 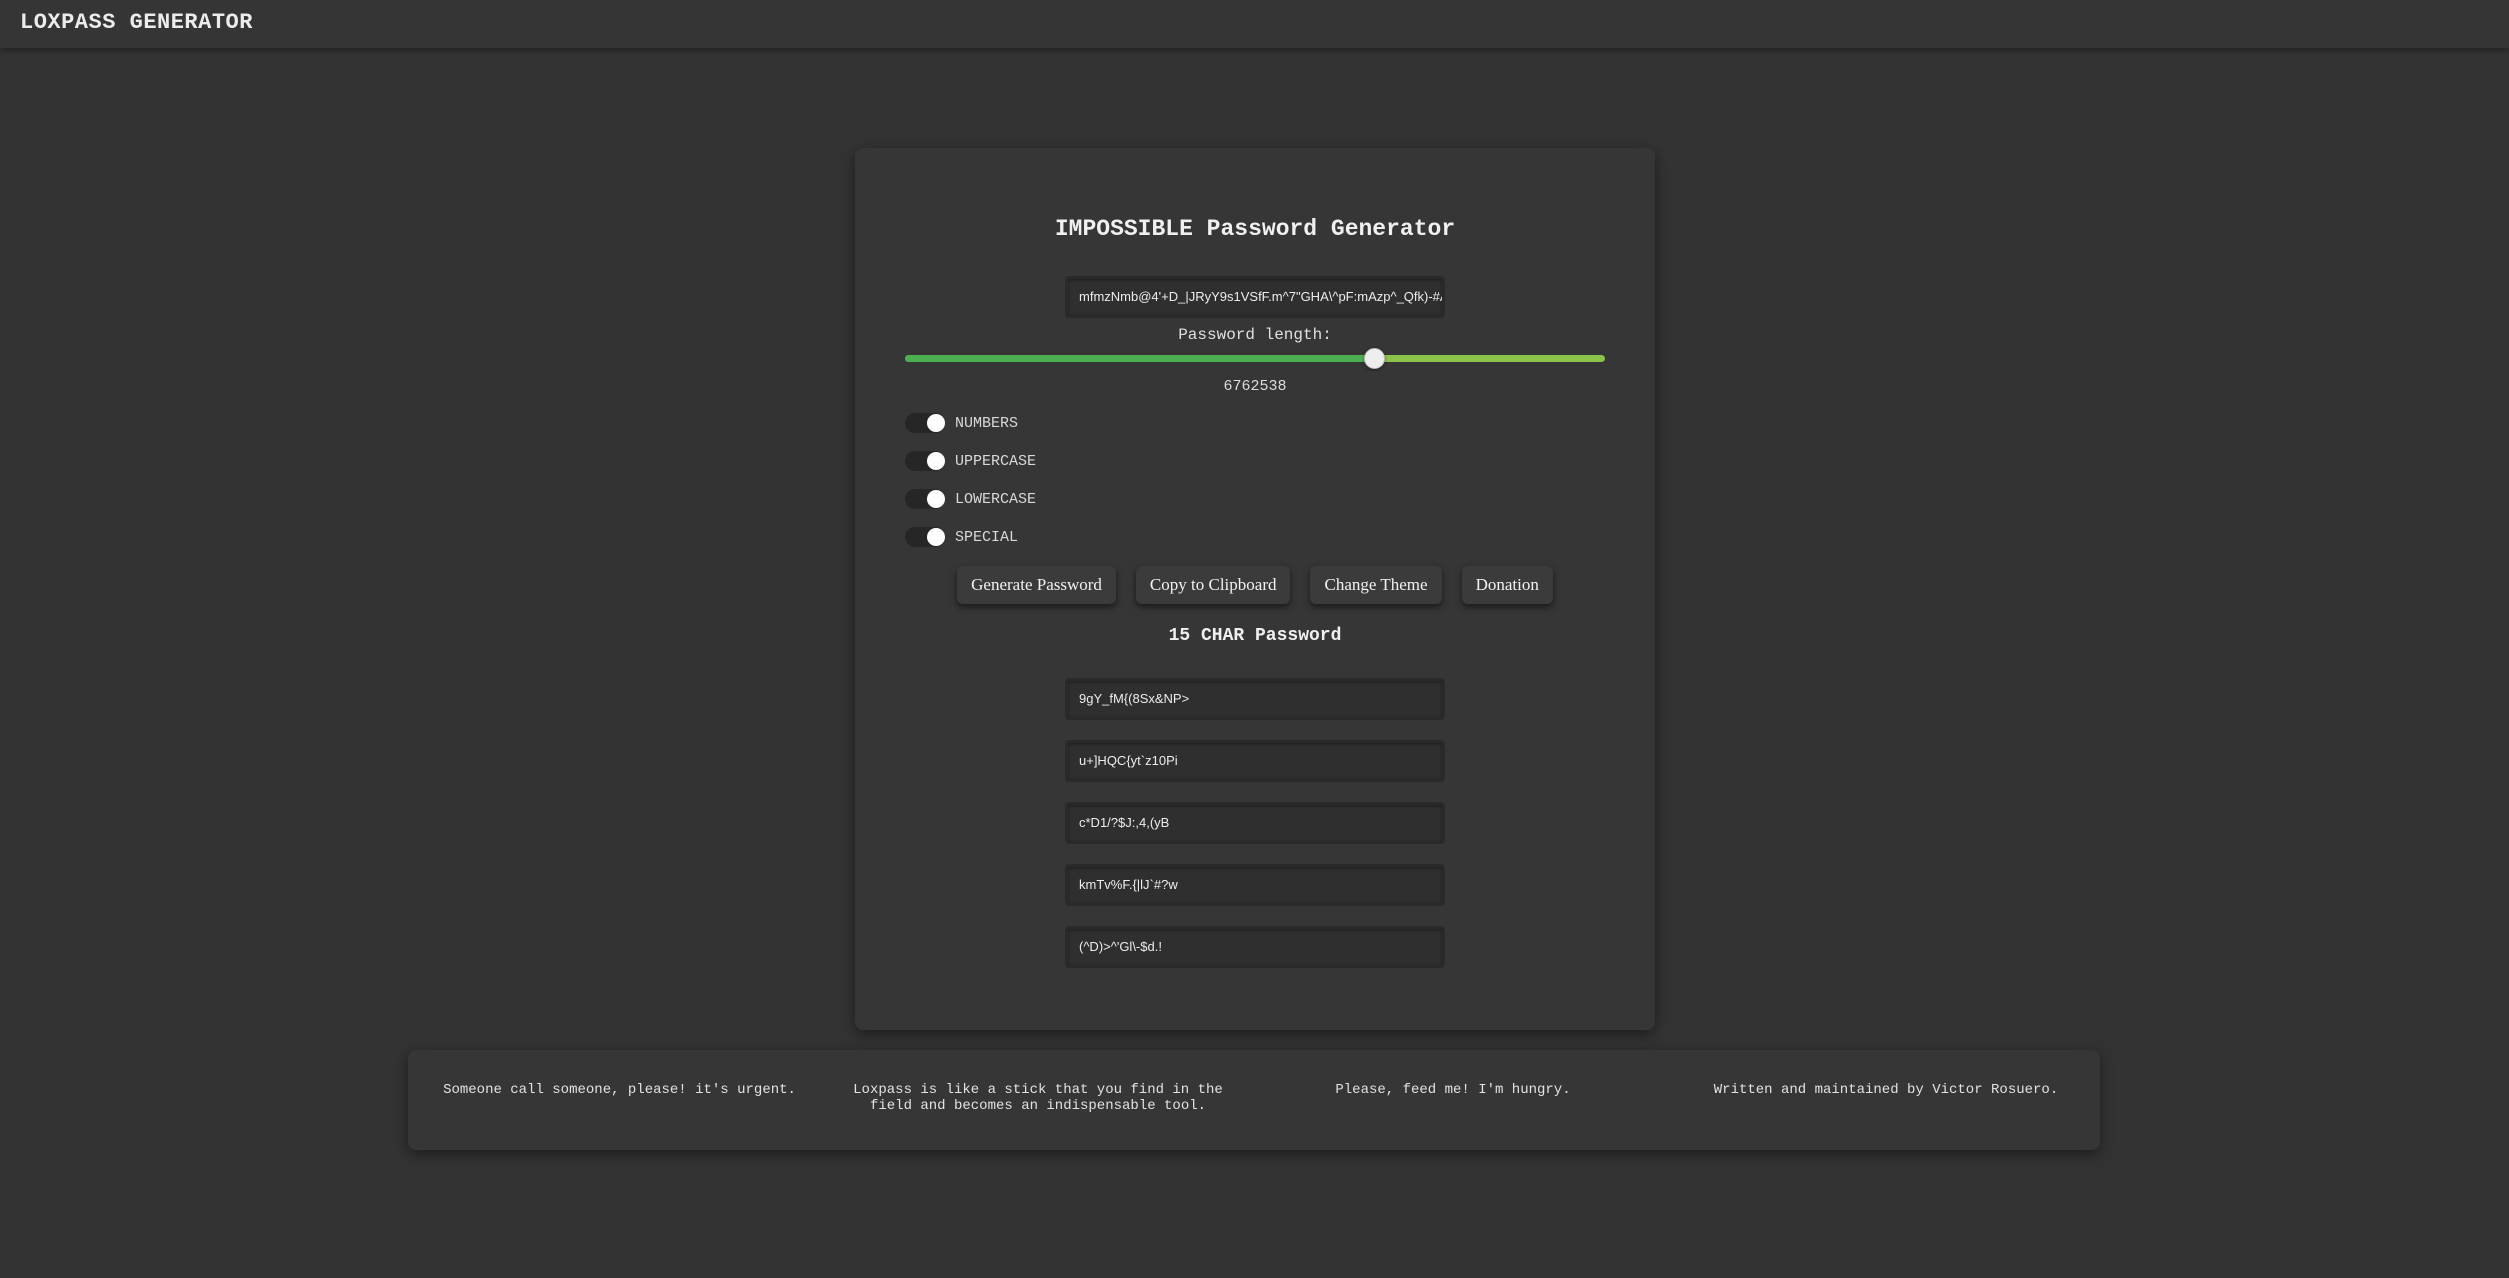 What do you see at coordinates (136, 22) in the screenshot?
I see `brand-logo-text: LOXPASS GENERATOR` at bounding box center [136, 22].